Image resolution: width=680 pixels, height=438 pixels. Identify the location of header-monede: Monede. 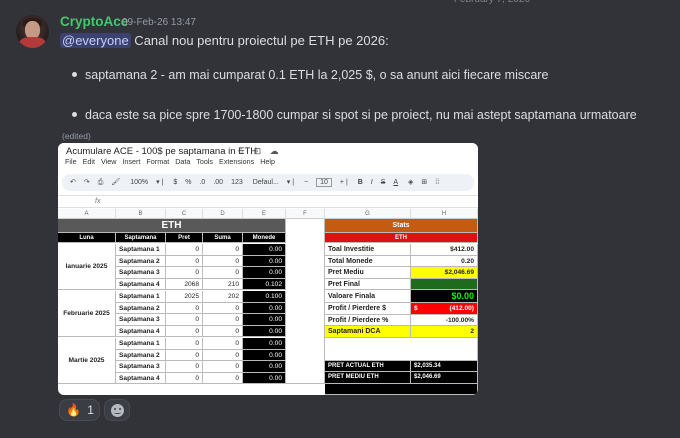
(264, 238).